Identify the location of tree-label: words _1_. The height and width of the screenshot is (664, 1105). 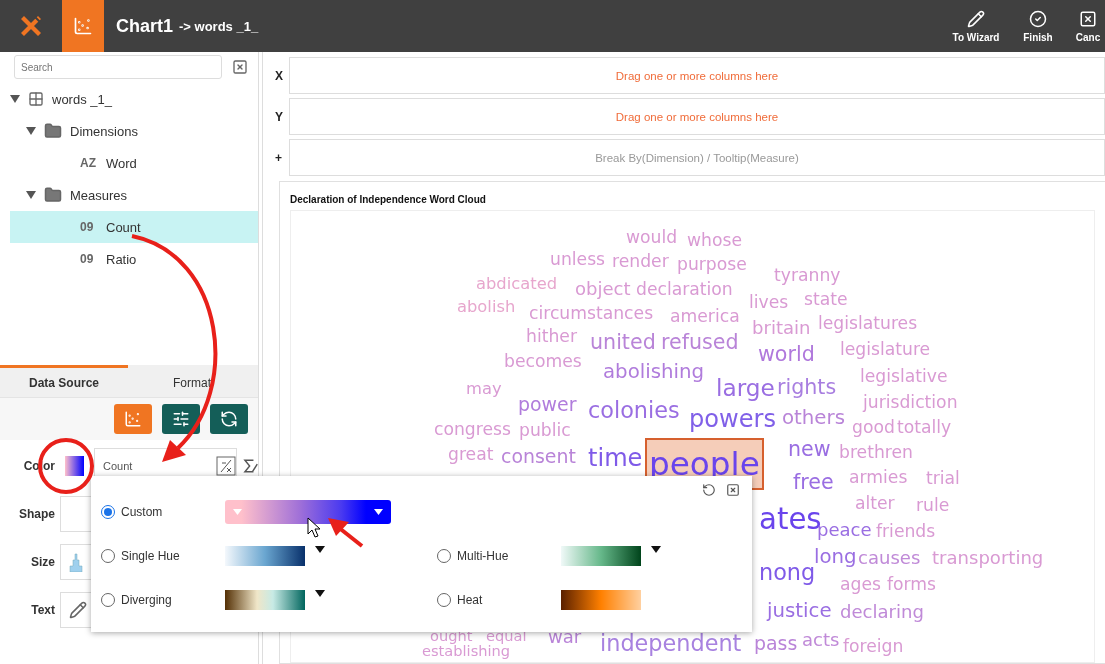
(82, 99).